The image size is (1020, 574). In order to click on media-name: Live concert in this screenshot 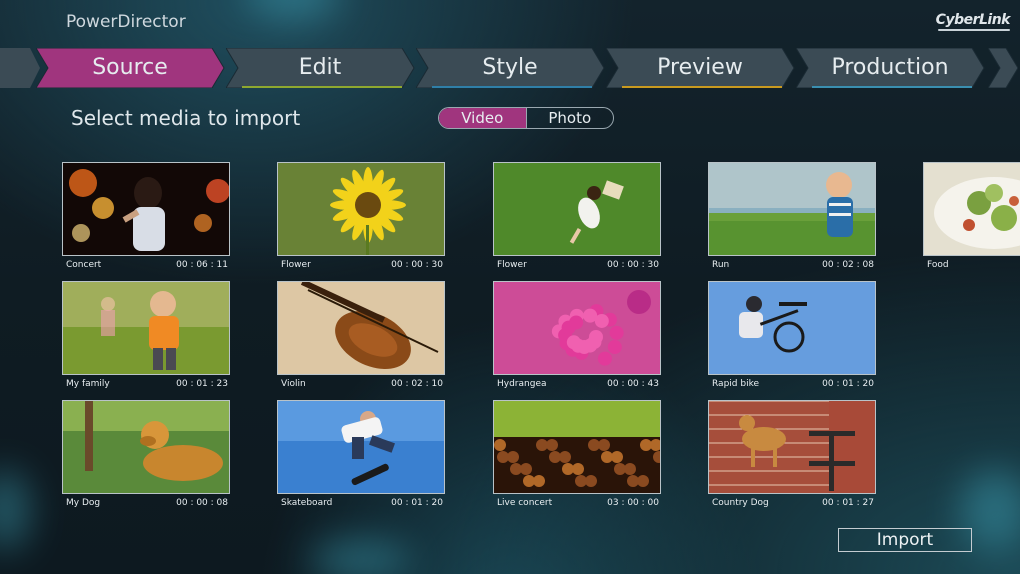, I will do `click(525, 503)`.